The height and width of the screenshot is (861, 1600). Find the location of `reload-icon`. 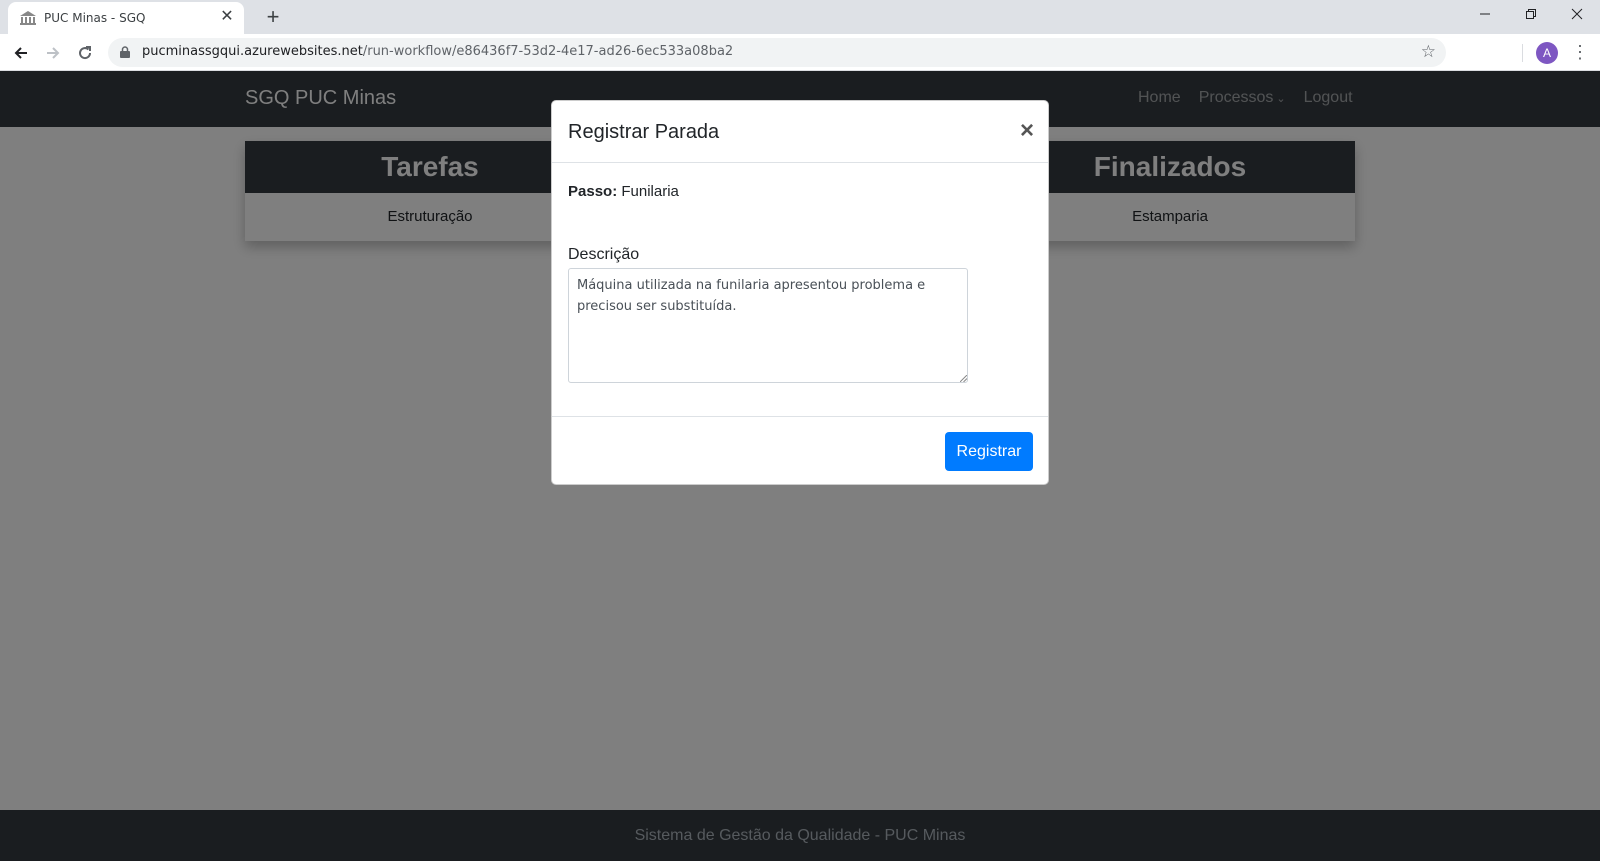

reload-icon is located at coordinates (85, 53).